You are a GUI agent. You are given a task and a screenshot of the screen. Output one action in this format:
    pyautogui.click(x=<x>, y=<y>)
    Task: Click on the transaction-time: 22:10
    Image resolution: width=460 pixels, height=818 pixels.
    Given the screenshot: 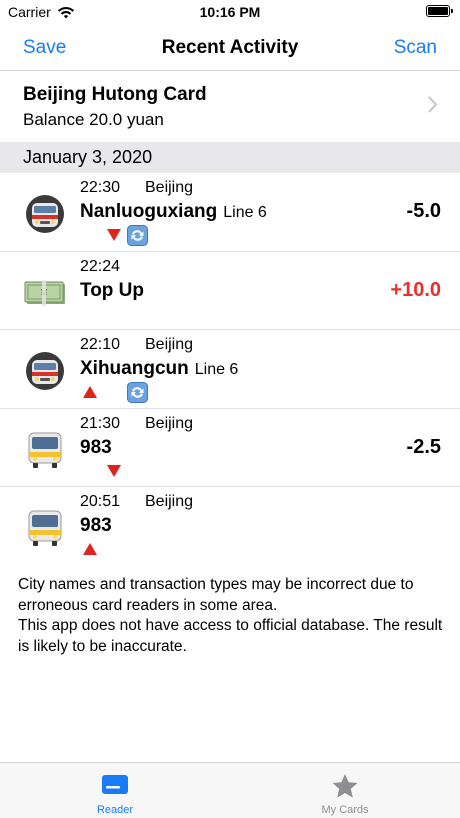 What is the action you would take?
    pyautogui.click(x=100, y=345)
    